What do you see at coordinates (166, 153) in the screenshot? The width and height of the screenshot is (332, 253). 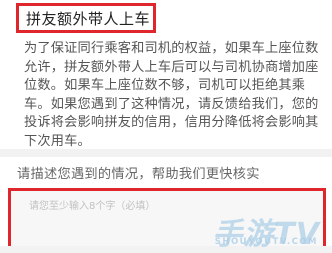 I see `section-divider` at bounding box center [166, 153].